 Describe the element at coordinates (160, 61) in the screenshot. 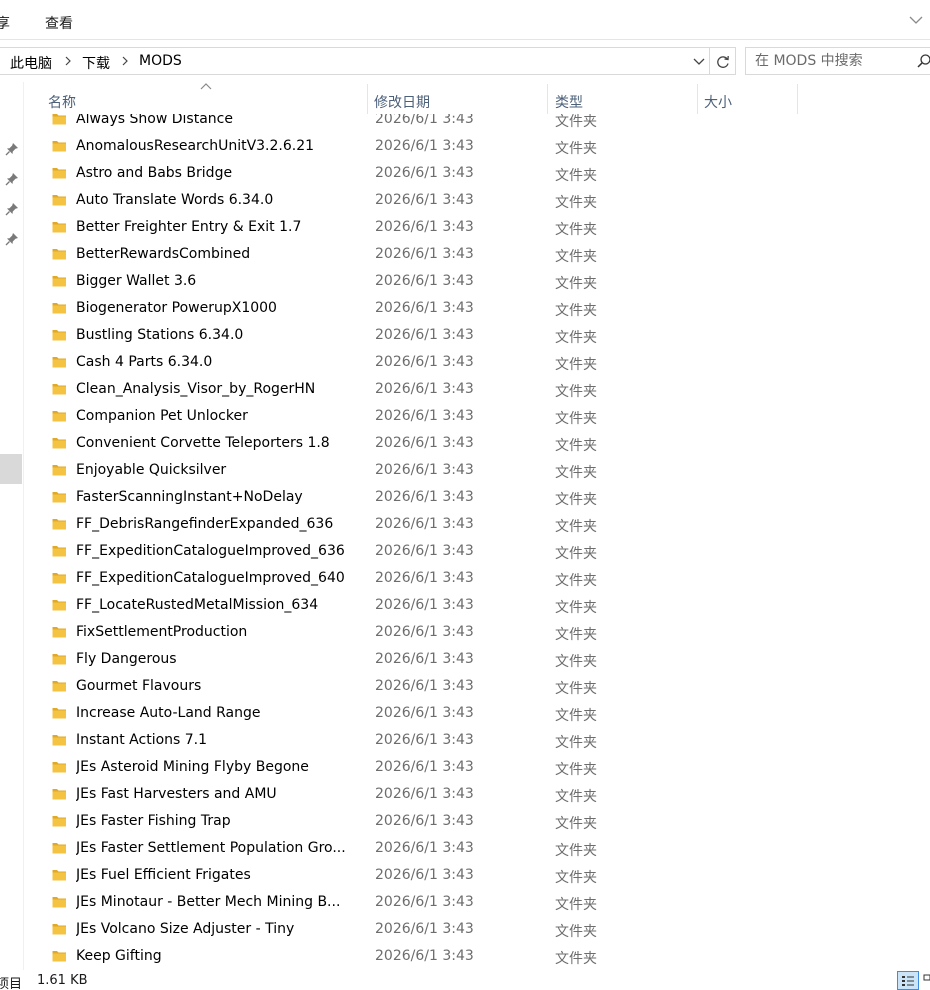

I see `crumb-mods: MODS` at that location.